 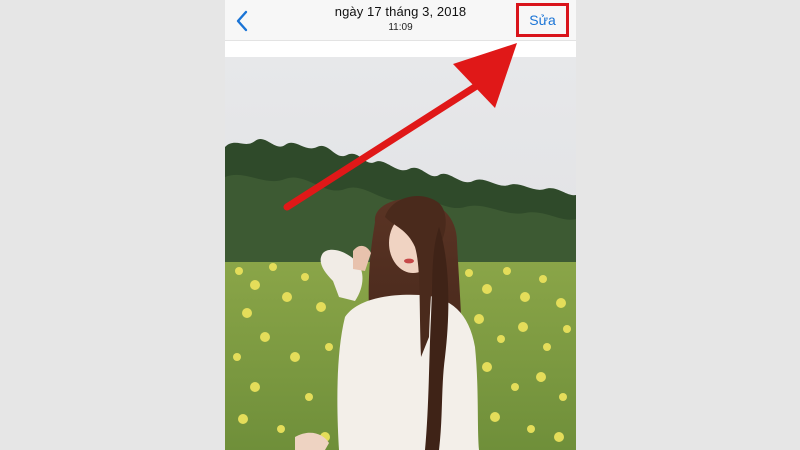 I want to click on chevron-left-icon, so click(x=243, y=24).